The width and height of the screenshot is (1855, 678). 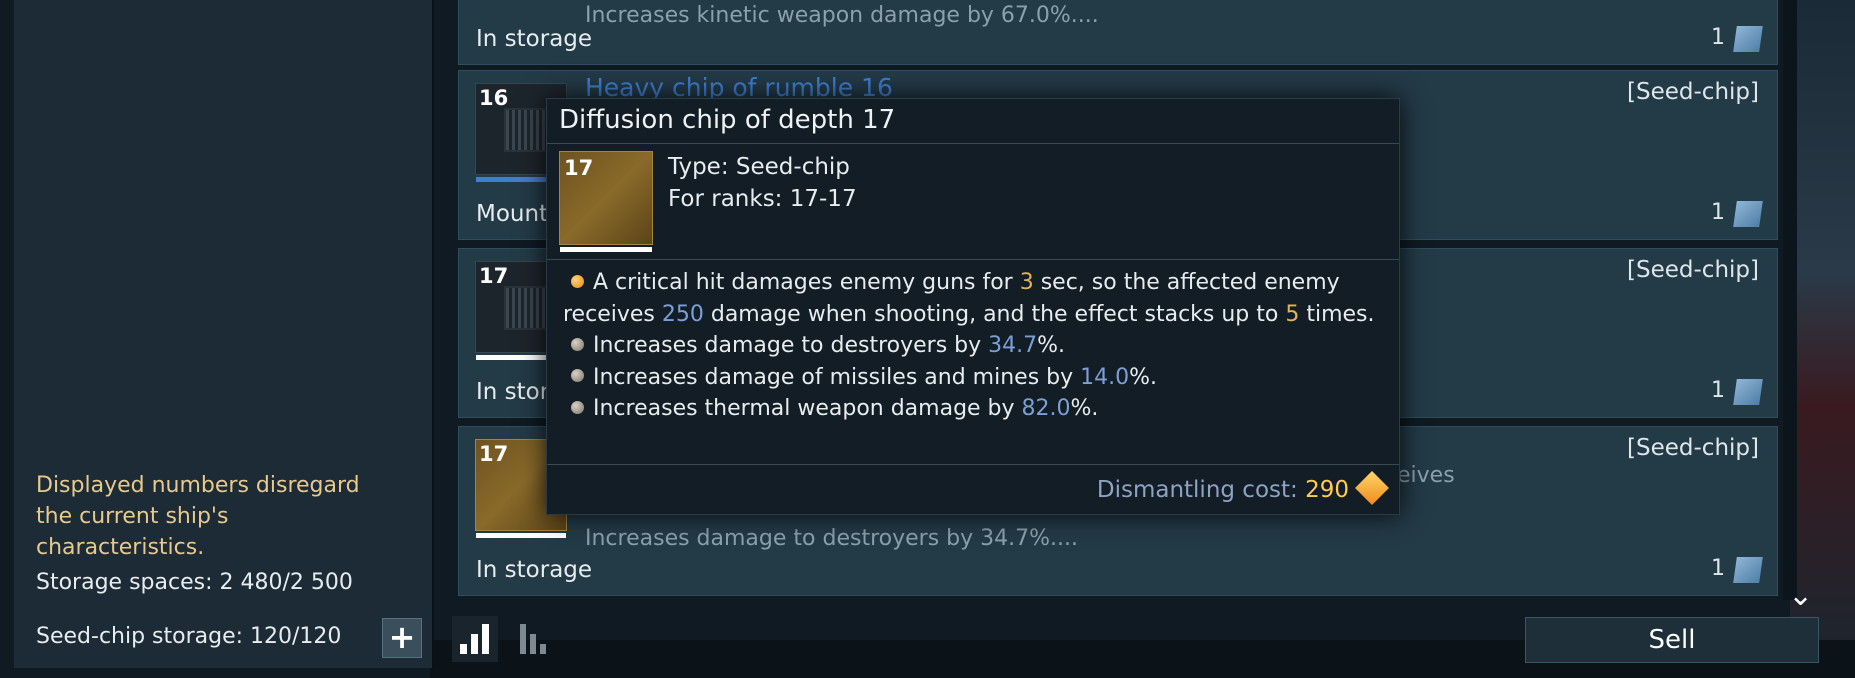 I want to click on gold-bullet-icon, so click(x=577, y=281).